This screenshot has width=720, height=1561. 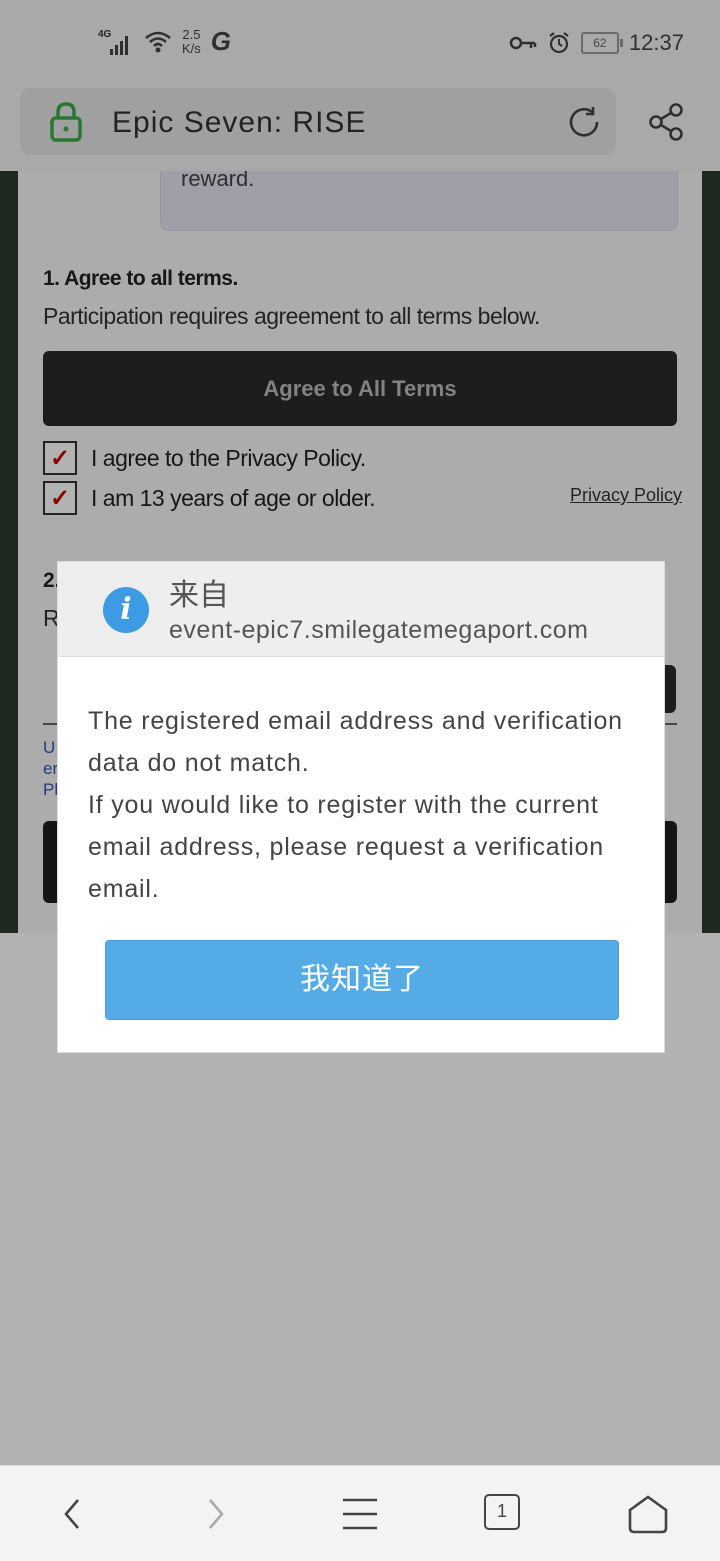 What do you see at coordinates (502, 1512) in the screenshot?
I see `tabs-icon: 1` at bounding box center [502, 1512].